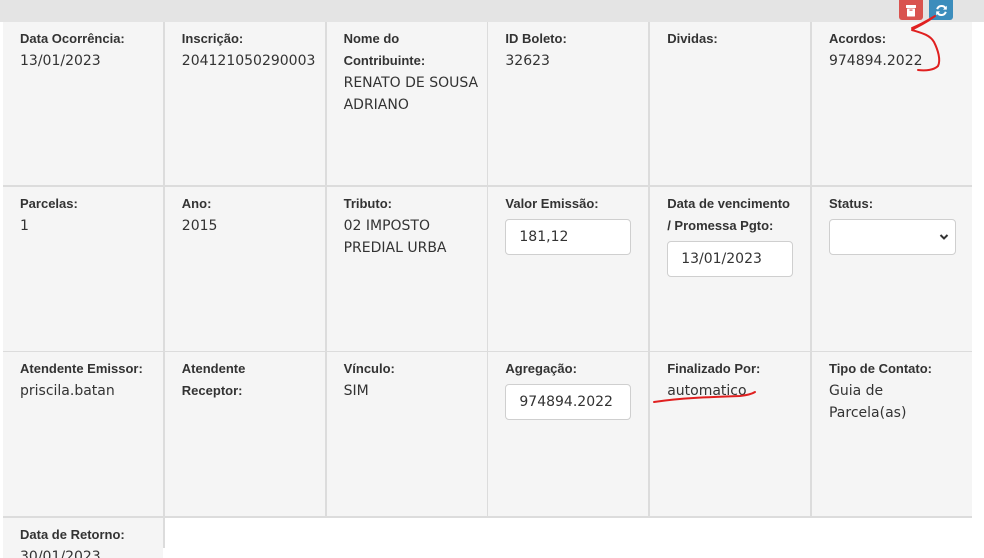  I want to click on label-dividas: Dividas:, so click(692, 38).